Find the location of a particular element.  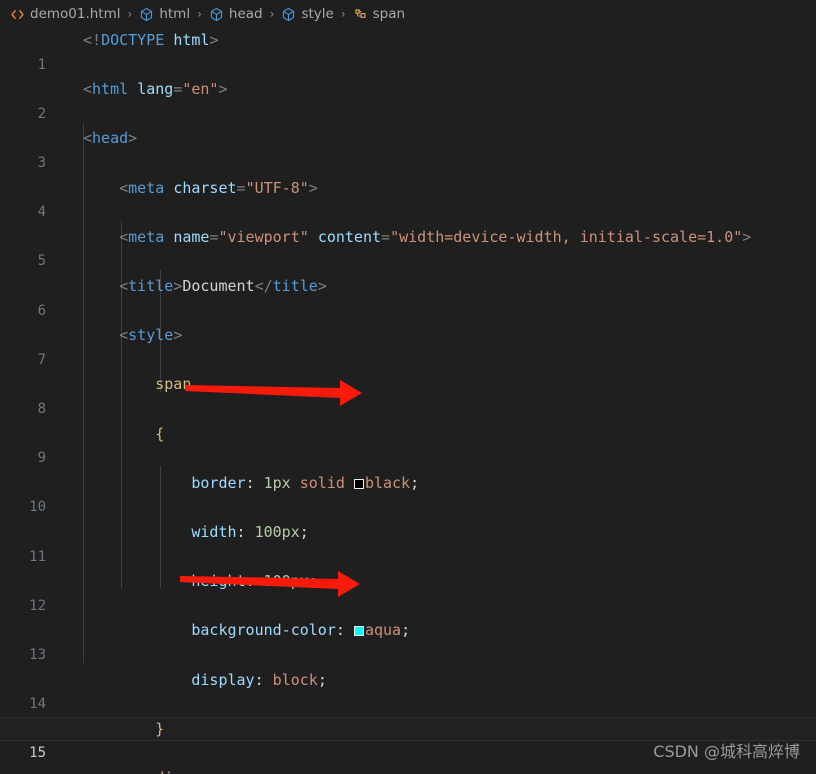

code-line: 10 border: 1px solid black; is located at coordinates (408, 493).